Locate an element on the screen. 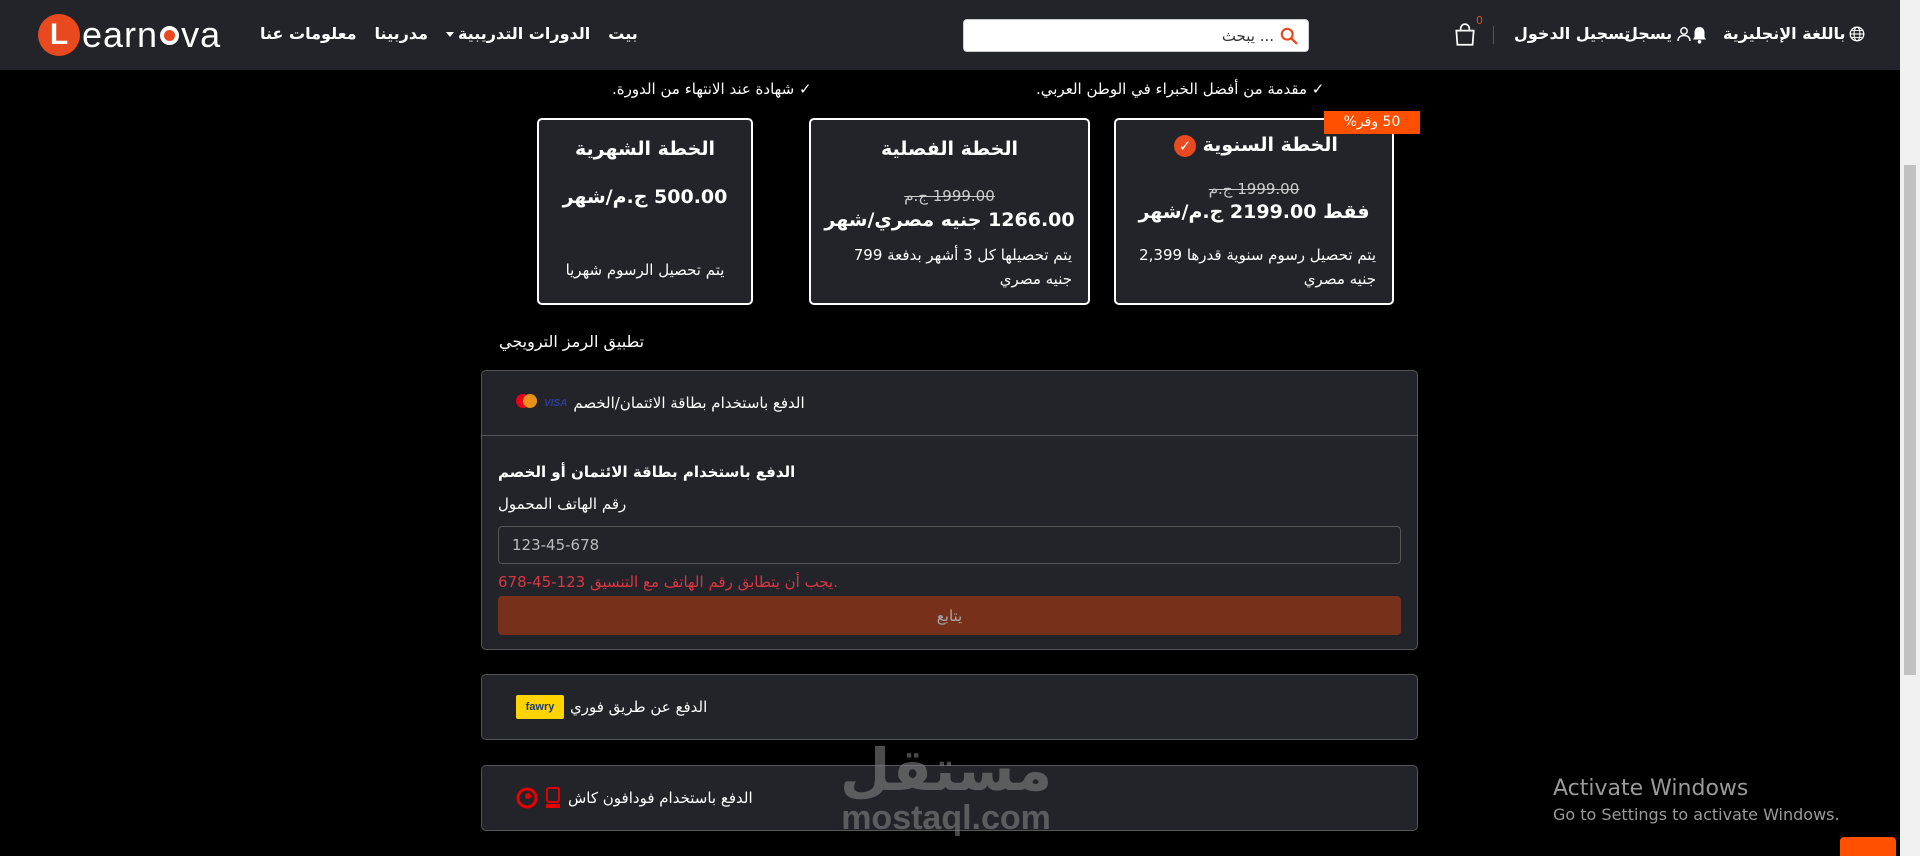 The image size is (1920, 856). plan-price: 500.00 ج.م/شهر is located at coordinates (645, 197).